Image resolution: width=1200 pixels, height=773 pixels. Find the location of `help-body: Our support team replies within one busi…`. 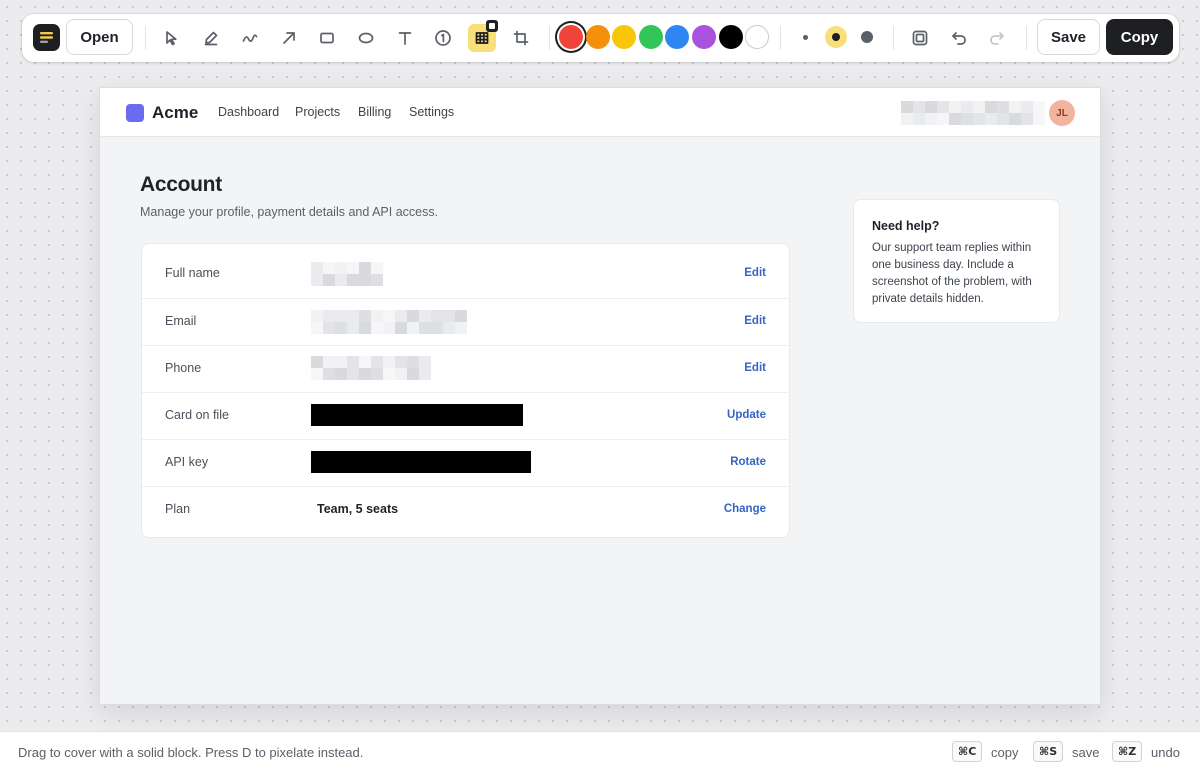

help-body: Our support team replies within one busi… is located at coordinates (952, 273).